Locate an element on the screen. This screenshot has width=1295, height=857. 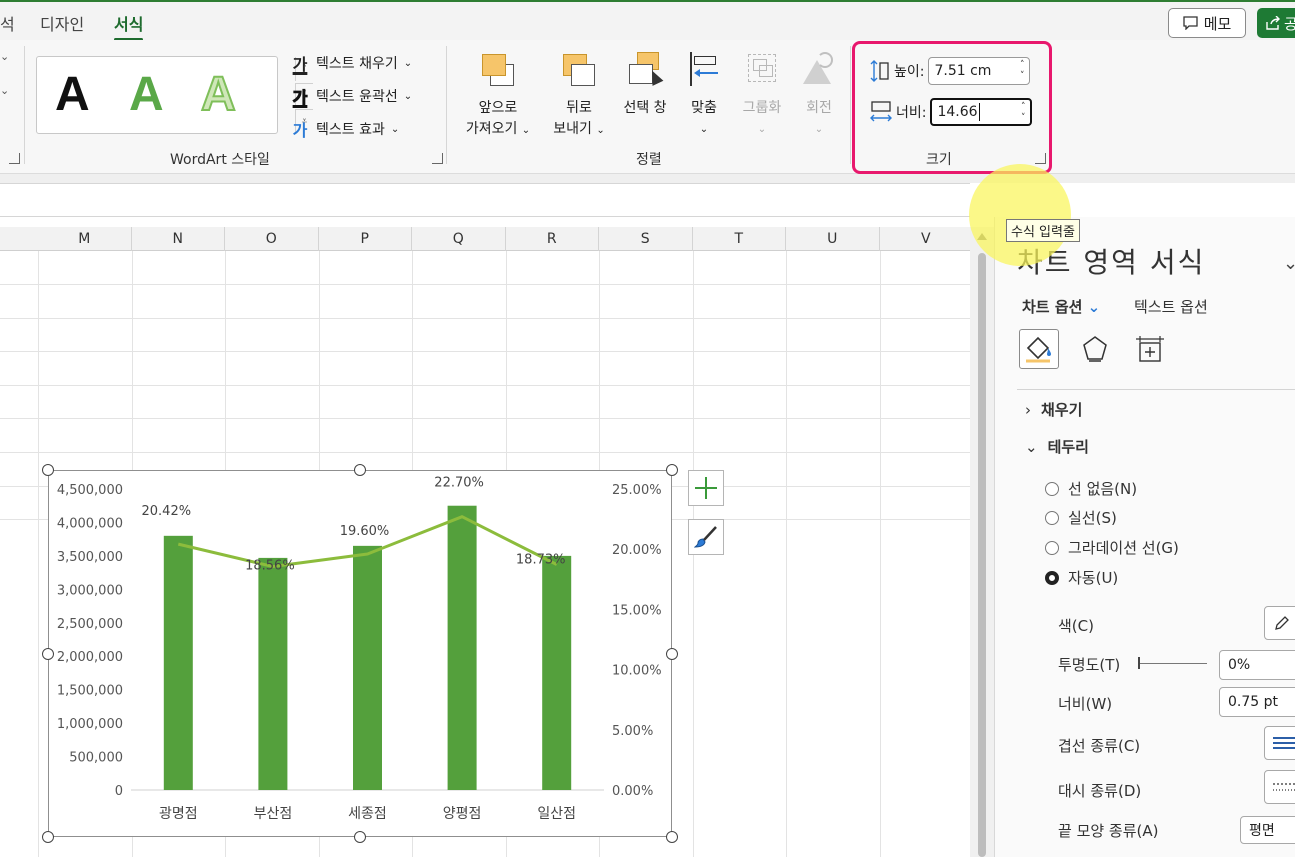
transparency-slider-thumb is located at coordinates (1139, 663).